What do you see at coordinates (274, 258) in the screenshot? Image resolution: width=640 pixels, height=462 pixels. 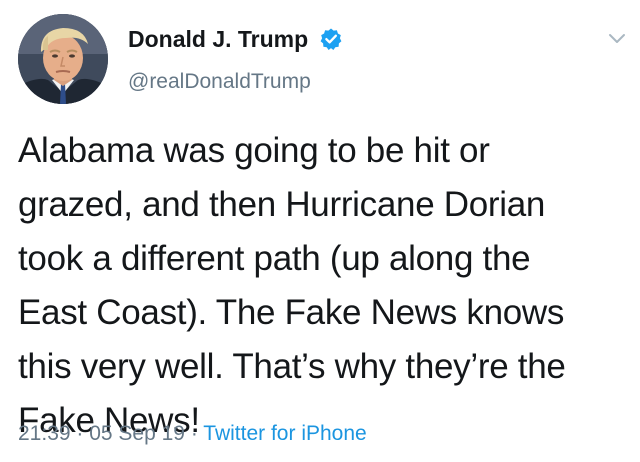 I see `tweet-text-line: took a different path (up along the` at bounding box center [274, 258].